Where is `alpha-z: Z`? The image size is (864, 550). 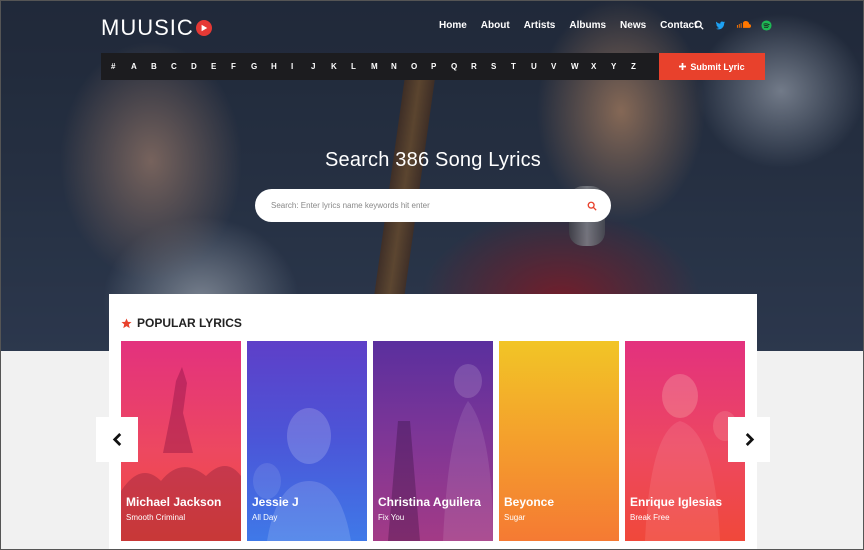
alpha-z: Z is located at coordinates (641, 66).